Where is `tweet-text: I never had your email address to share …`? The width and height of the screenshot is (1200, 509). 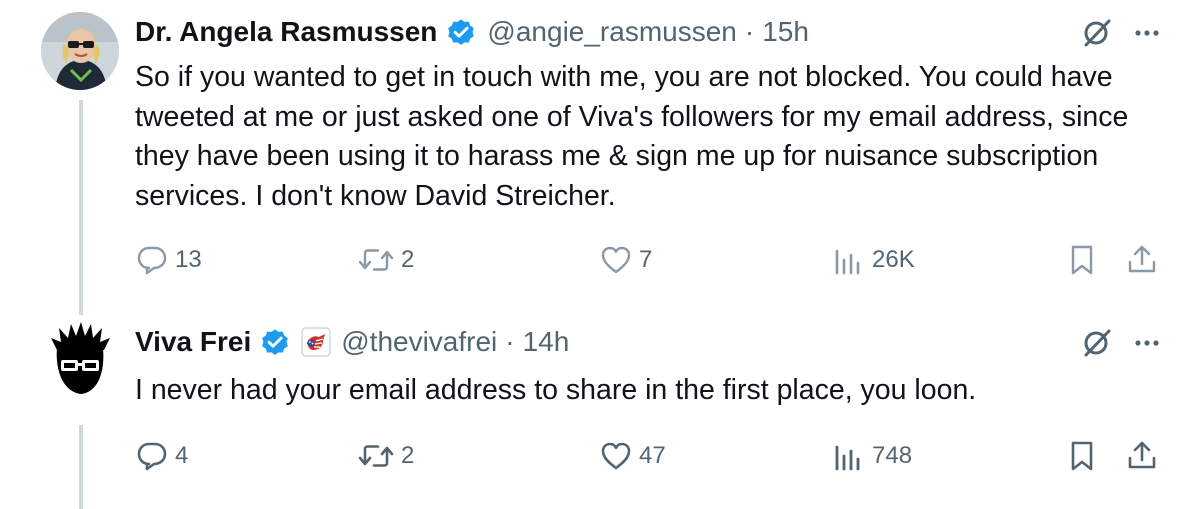
tweet-text: I never had your email address to share … is located at coordinates (556, 390).